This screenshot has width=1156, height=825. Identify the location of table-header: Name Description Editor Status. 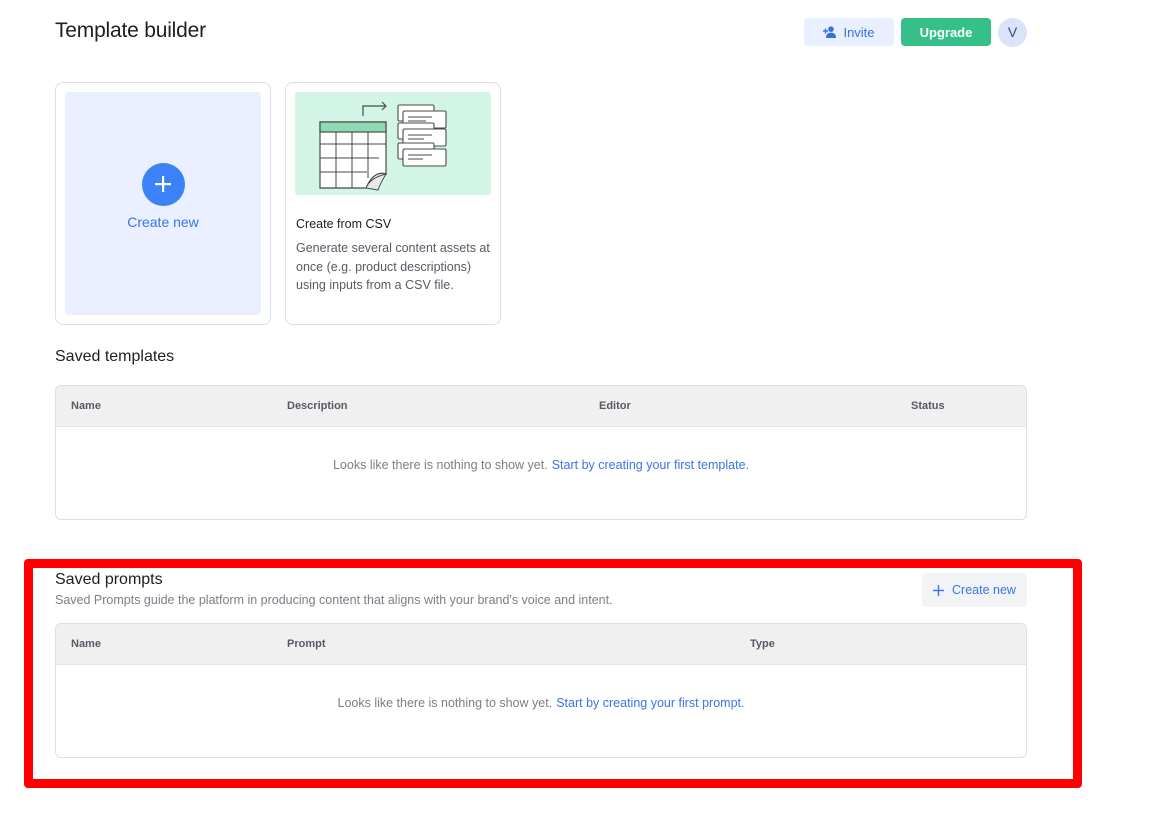
(541, 406).